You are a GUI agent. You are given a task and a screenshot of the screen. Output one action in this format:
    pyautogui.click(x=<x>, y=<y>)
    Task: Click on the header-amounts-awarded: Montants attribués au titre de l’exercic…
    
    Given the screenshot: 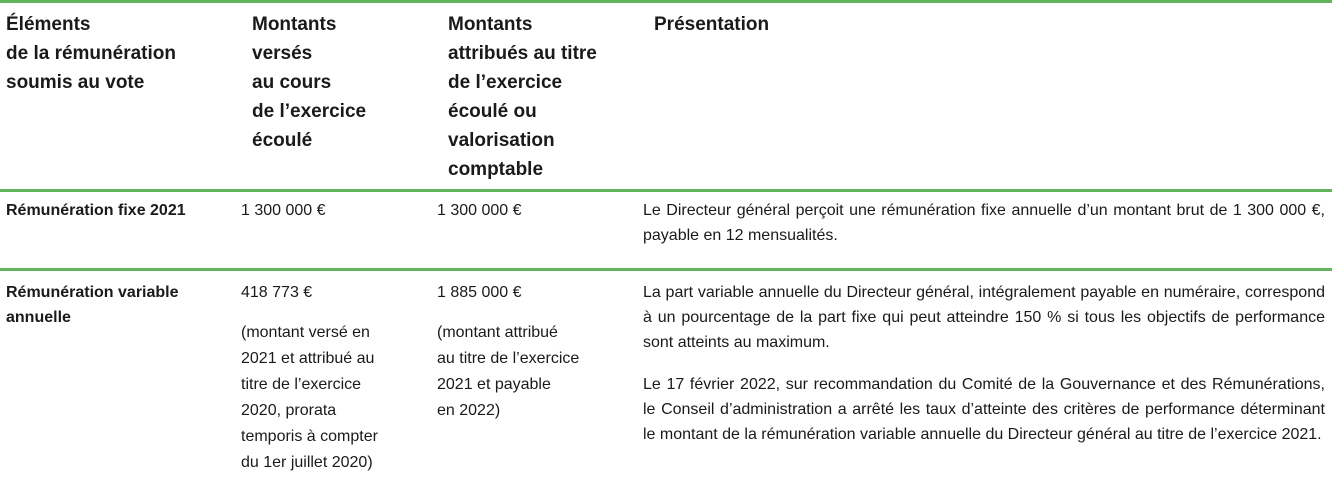 What is the action you would take?
    pyautogui.click(x=522, y=97)
    